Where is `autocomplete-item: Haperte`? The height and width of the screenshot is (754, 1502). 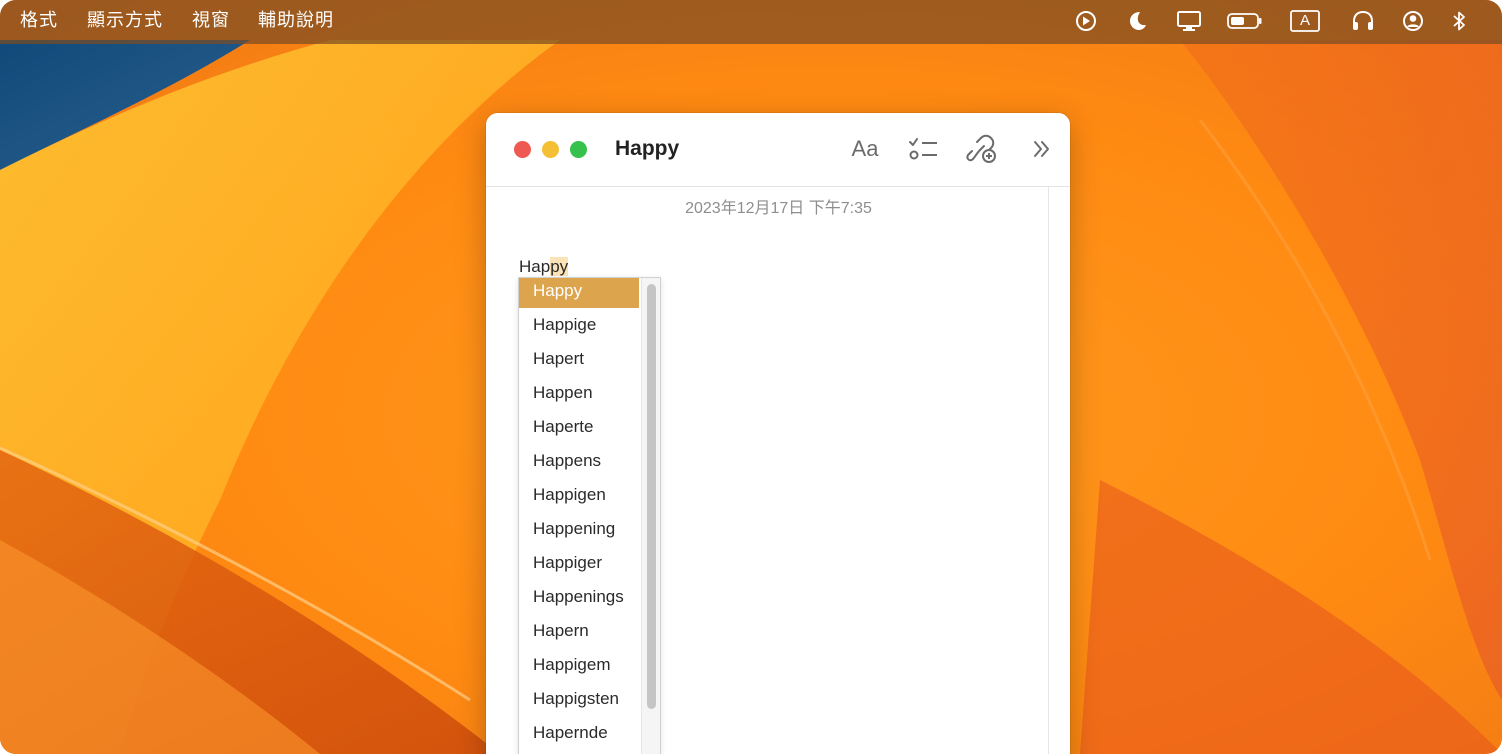
autocomplete-item: Haperte is located at coordinates (579, 427).